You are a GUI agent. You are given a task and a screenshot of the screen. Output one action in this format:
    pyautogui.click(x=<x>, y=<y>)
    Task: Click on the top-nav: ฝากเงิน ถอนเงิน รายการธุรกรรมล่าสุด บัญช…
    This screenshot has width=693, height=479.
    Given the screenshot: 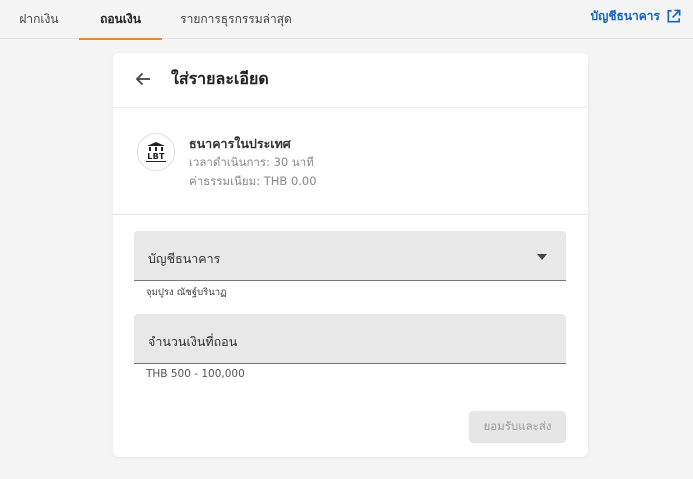 What is the action you would take?
    pyautogui.click(x=346, y=20)
    